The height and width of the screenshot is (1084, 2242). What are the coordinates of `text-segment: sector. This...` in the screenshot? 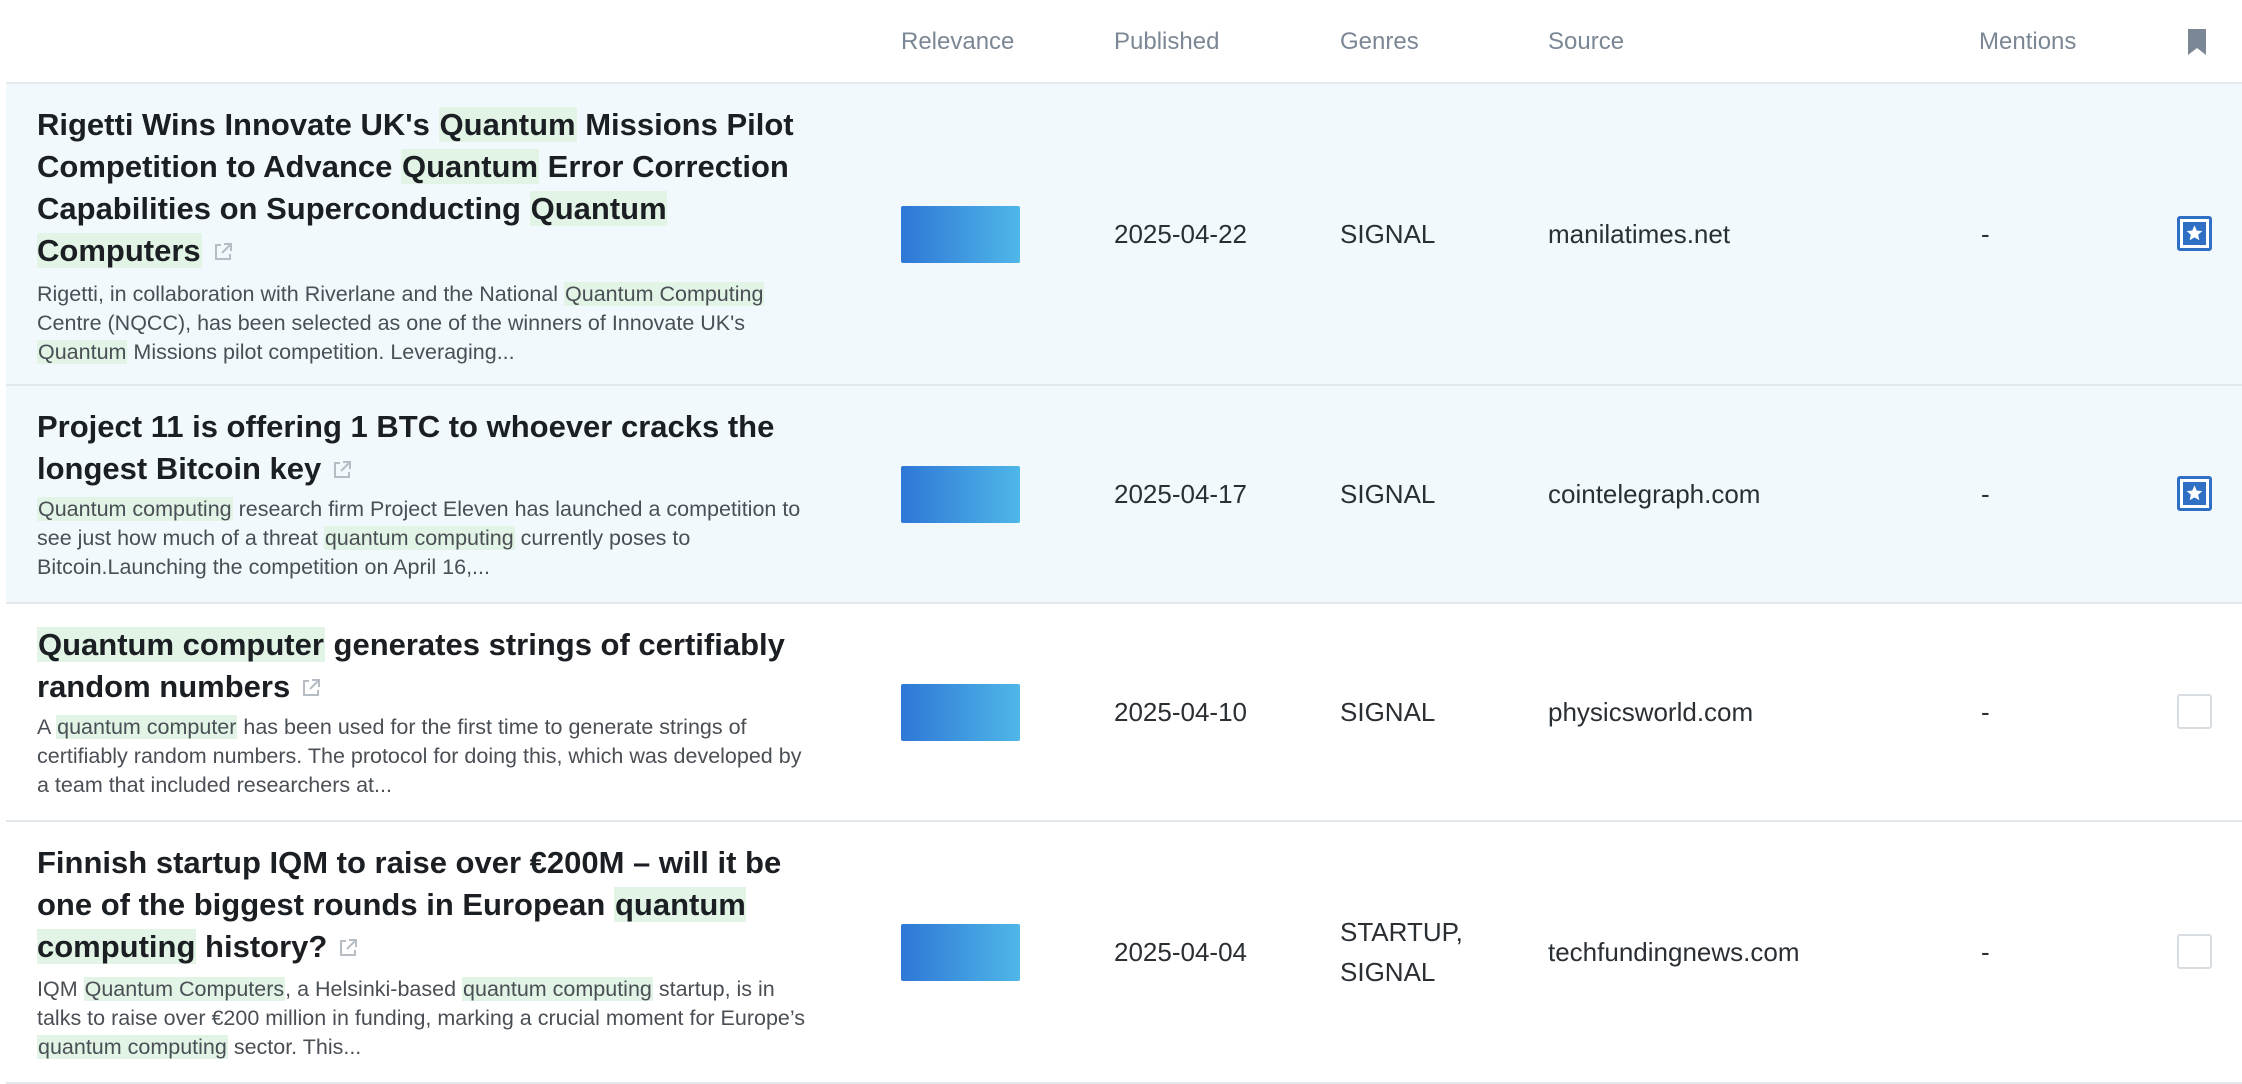 It's located at (294, 1047).